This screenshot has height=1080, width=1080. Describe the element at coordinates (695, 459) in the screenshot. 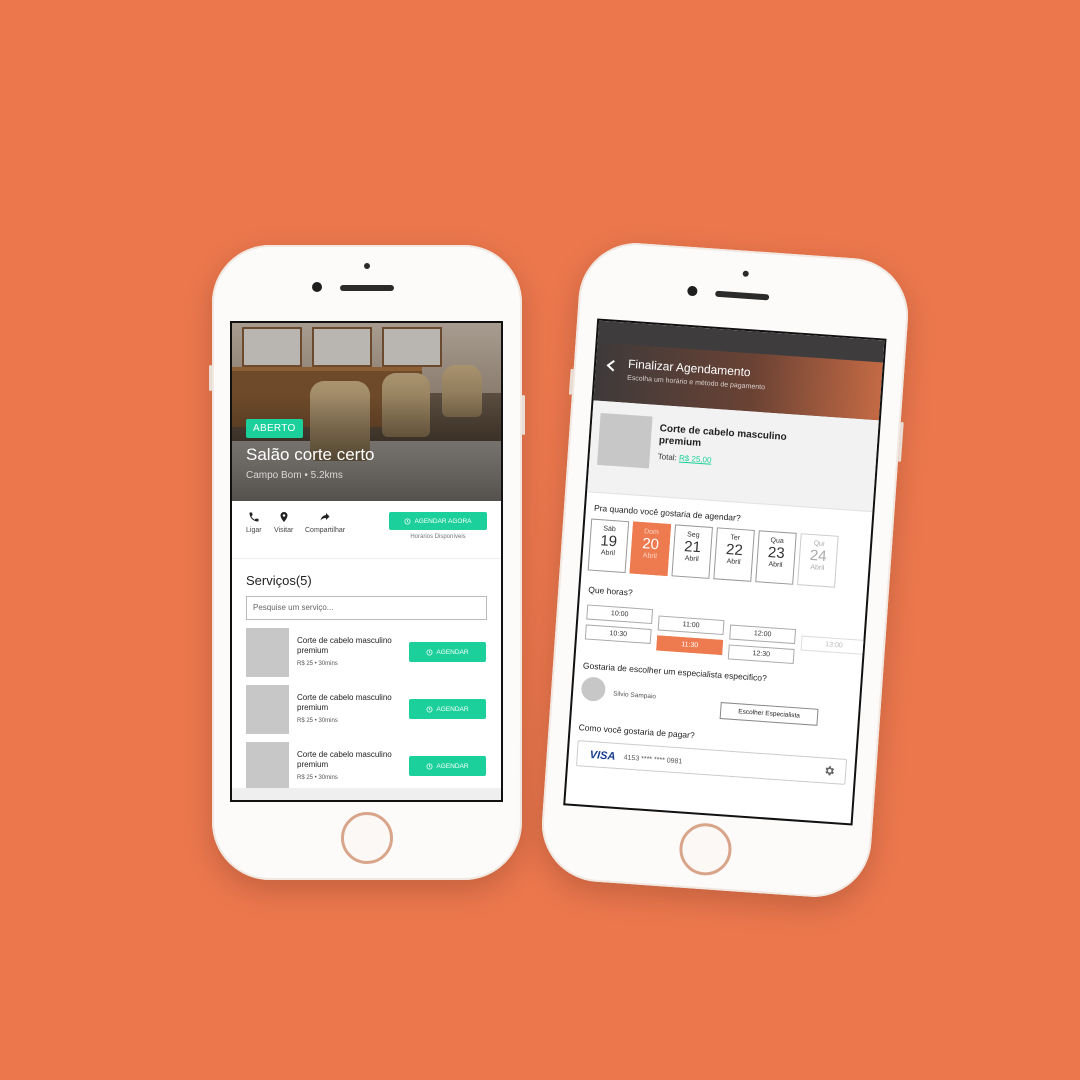

I see `total-value: R$ 25,00` at that location.